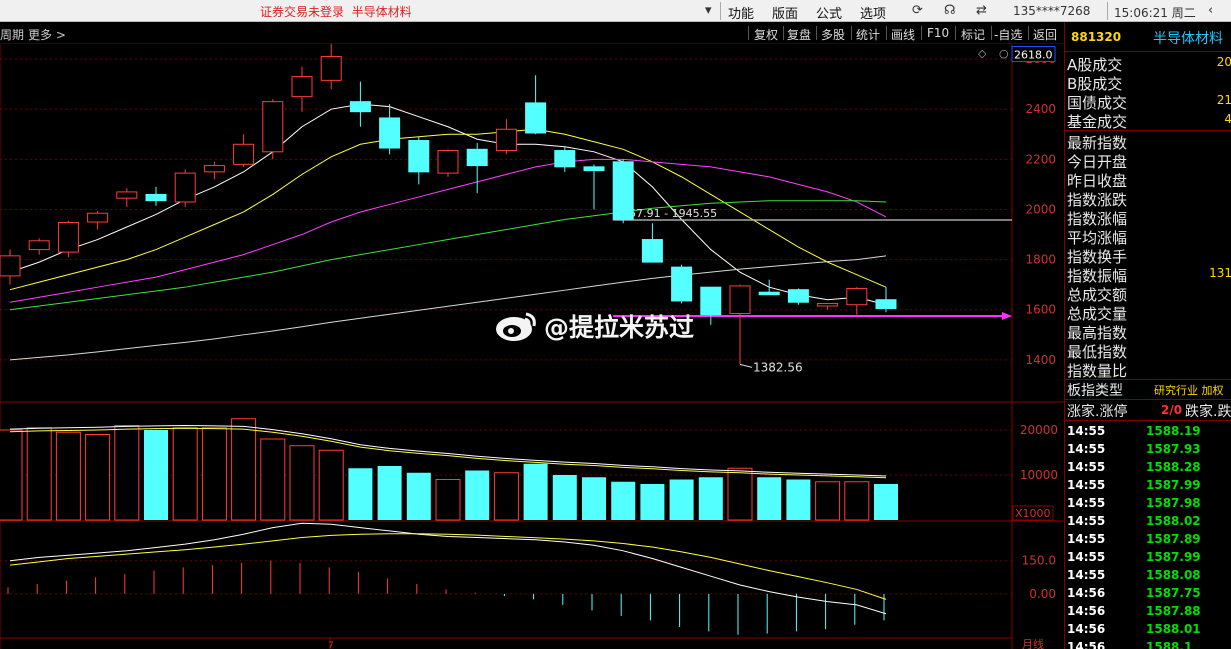 The image size is (1231, 649). I want to click on remove-watchlist-button: -自选, so click(1008, 34).